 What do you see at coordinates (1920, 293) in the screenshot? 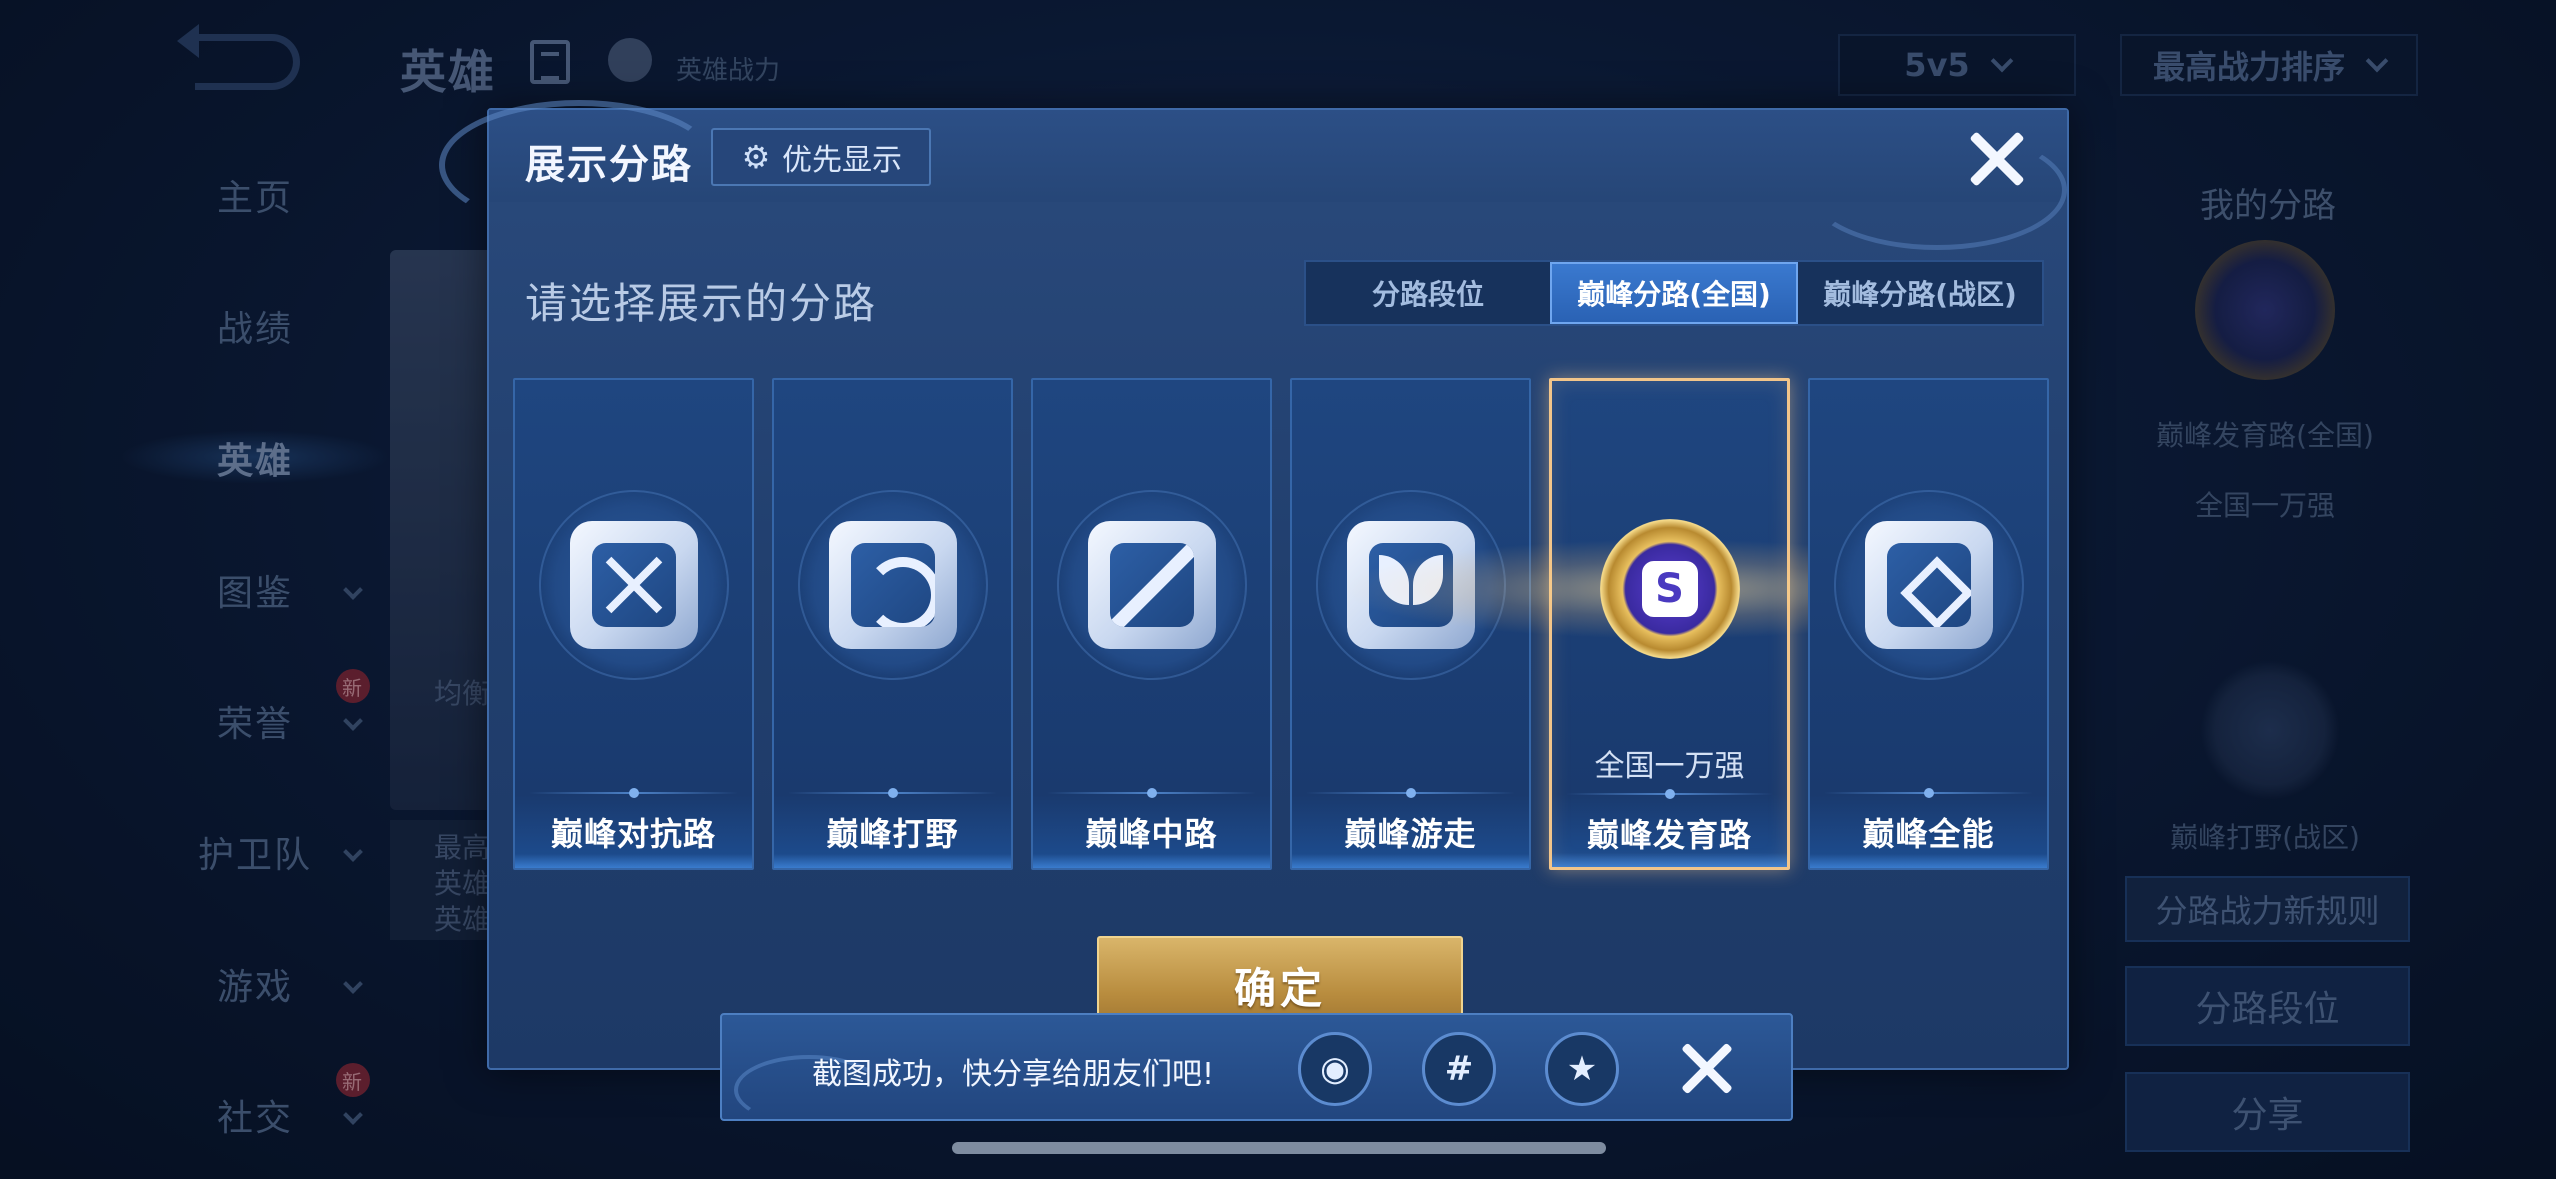
I see `tab-peak-region: 巅峰分路(战区)` at bounding box center [1920, 293].